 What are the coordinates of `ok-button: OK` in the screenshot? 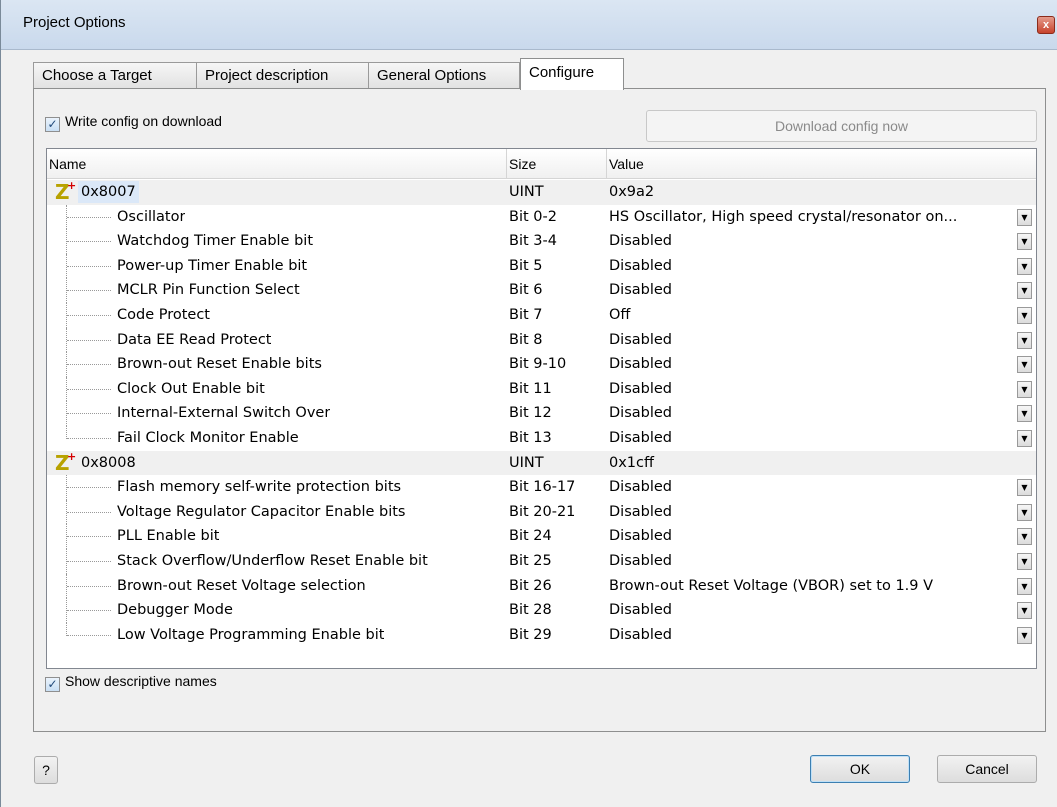 It's located at (860, 769).